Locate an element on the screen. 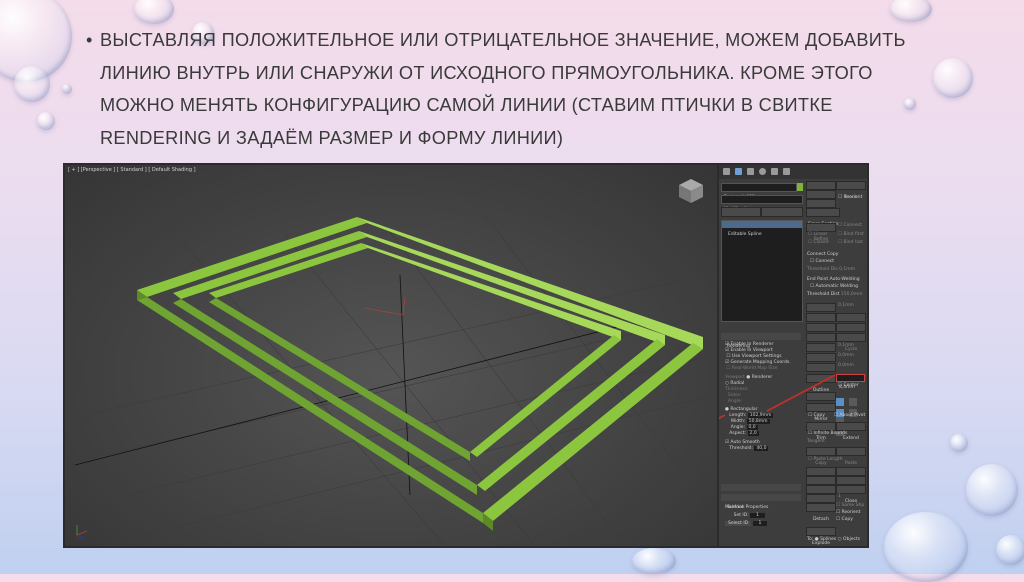 This screenshot has height=582, width=1024. threshold-dist-field: Threshold Dist 150,0mm is located at coordinates (835, 294).